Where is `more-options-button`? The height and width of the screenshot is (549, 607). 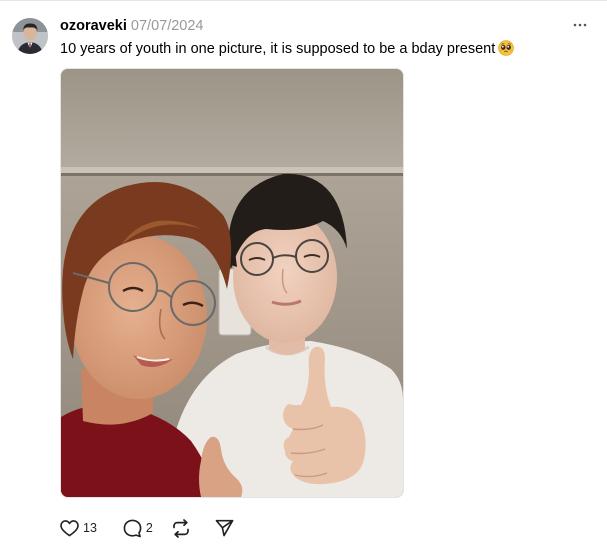
more-options-button is located at coordinates (580, 25).